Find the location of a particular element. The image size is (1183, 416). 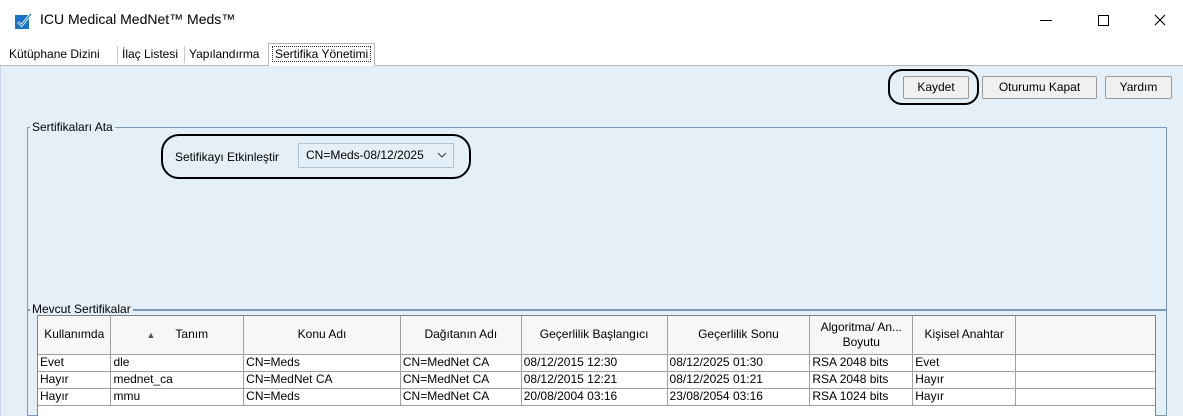

cell-valid-to: 08/12/2025 01:21 is located at coordinates (739, 380).